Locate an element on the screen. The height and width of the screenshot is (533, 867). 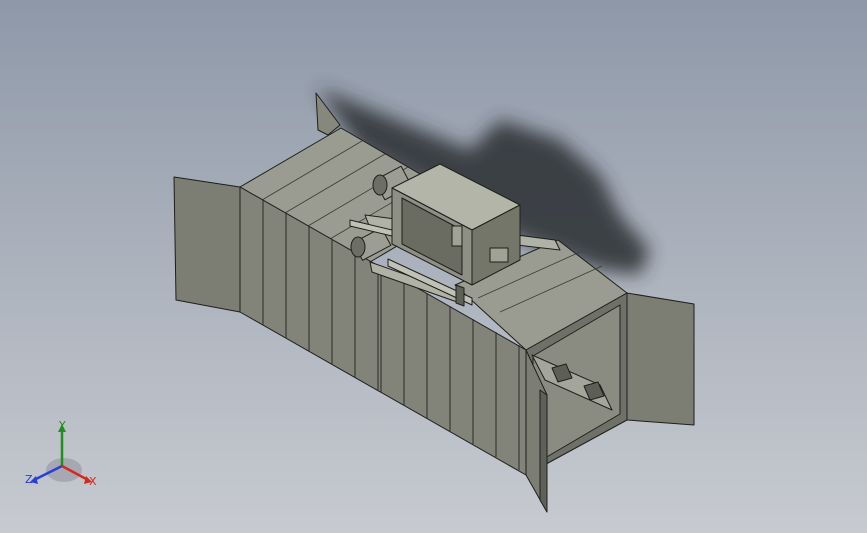
axis-label-y: Y is located at coordinates (62, 425).